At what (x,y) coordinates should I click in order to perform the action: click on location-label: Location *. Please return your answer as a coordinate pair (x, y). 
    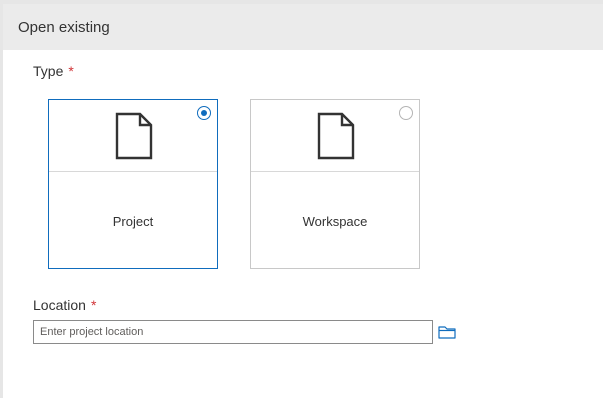
    Looking at the image, I should click on (64, 305).